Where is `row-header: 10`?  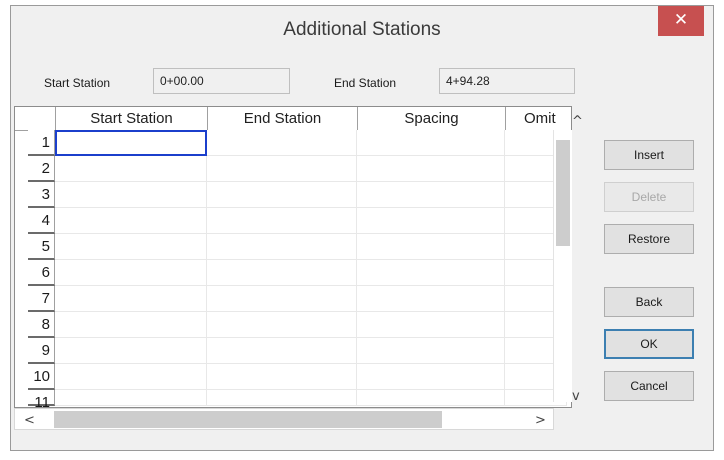 row-header: 10 is located at coordinates (41, 377).